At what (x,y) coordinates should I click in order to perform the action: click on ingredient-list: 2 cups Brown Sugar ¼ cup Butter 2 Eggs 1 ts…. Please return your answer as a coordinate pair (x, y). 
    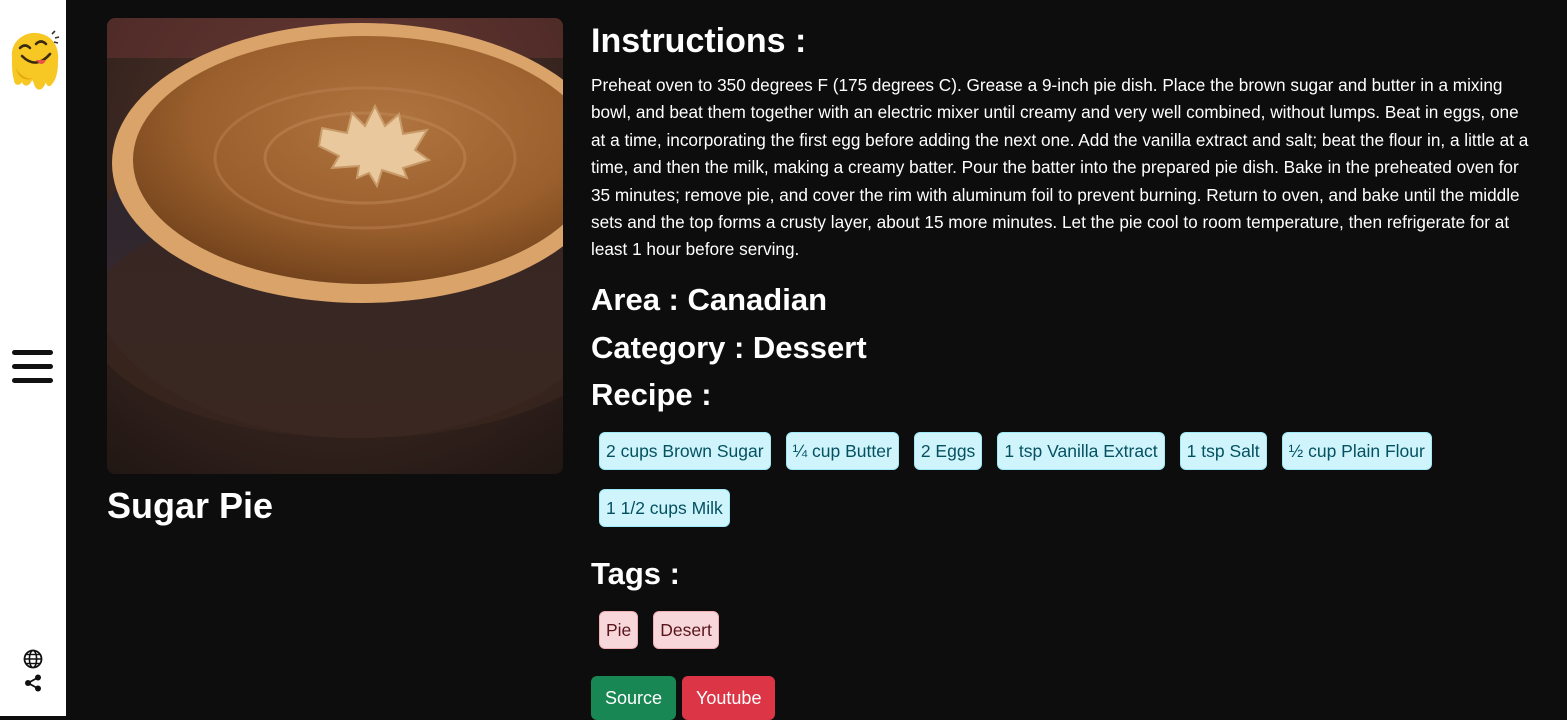
    Looking at the image, I should click on (1049, 489).